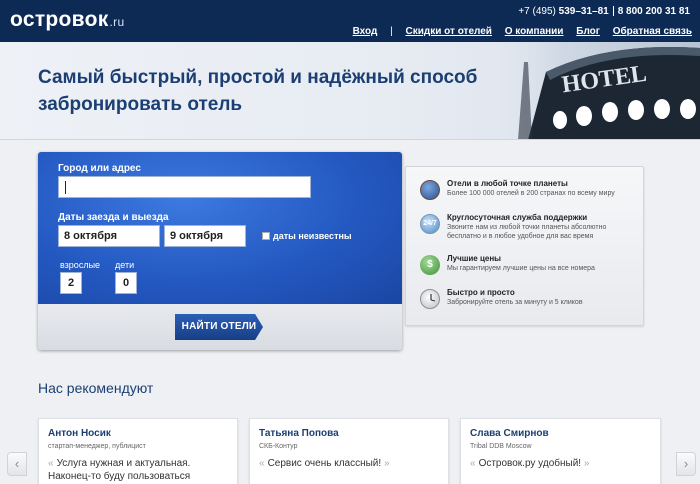 The width and height of the screenshot is (700, 484). What do you see at coordinates (686, 464) in the screenshot?
I see `carousel-next-button: ›` at bounding box center [686, 464].